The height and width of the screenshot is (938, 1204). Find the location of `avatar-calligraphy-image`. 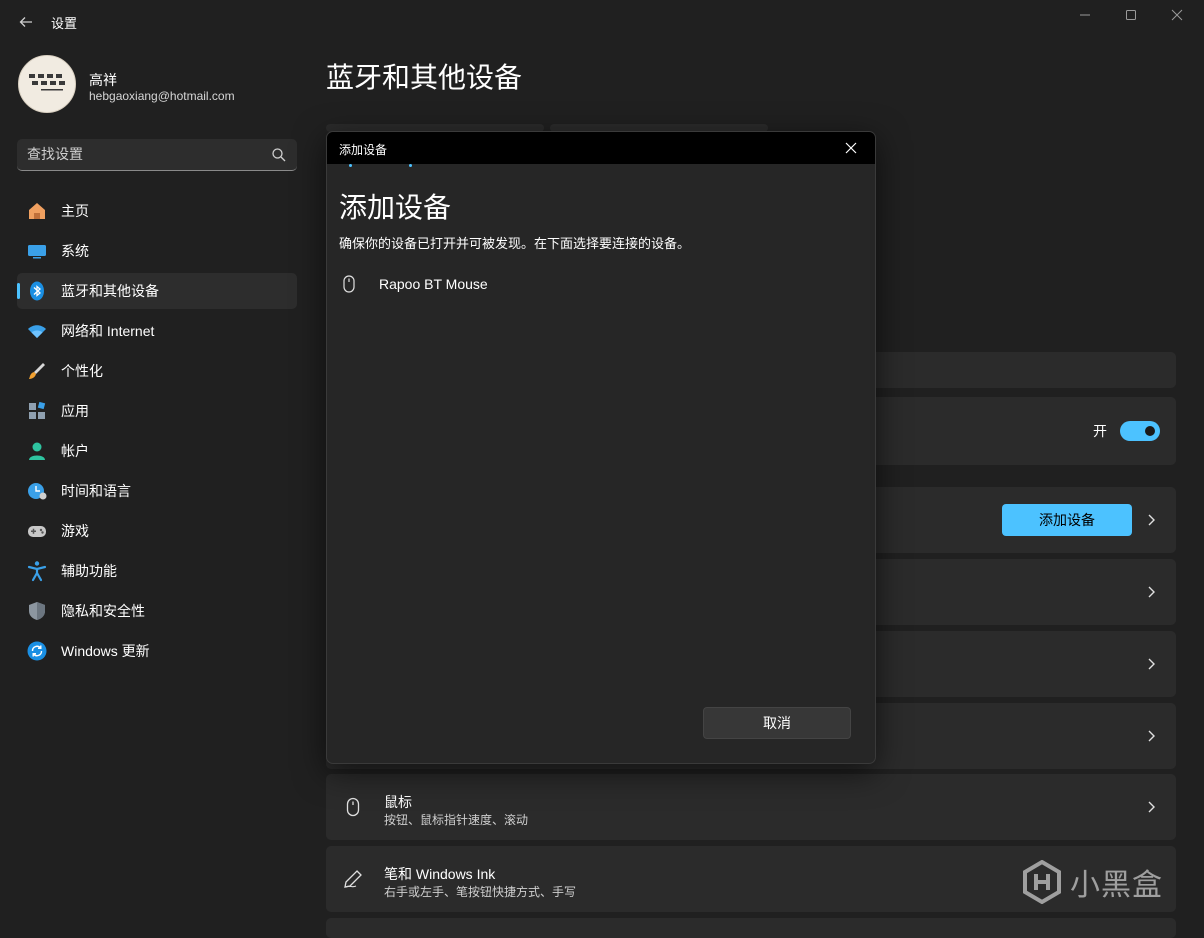

avatar-calligraphy-image is located at coordinates (47, 84).